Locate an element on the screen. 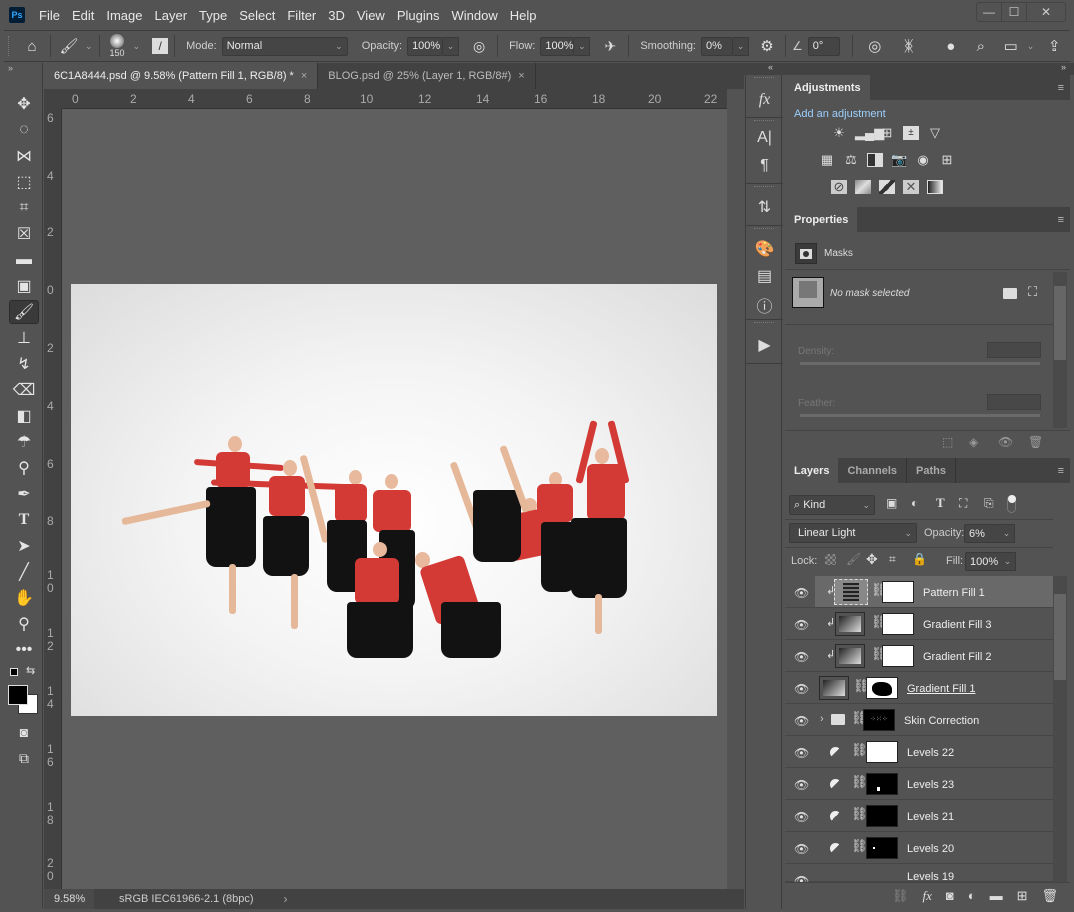 The height and width of the screenshot is (912, 1074). layer-style-fx-icon: fx is located at coordinates (926, 896).